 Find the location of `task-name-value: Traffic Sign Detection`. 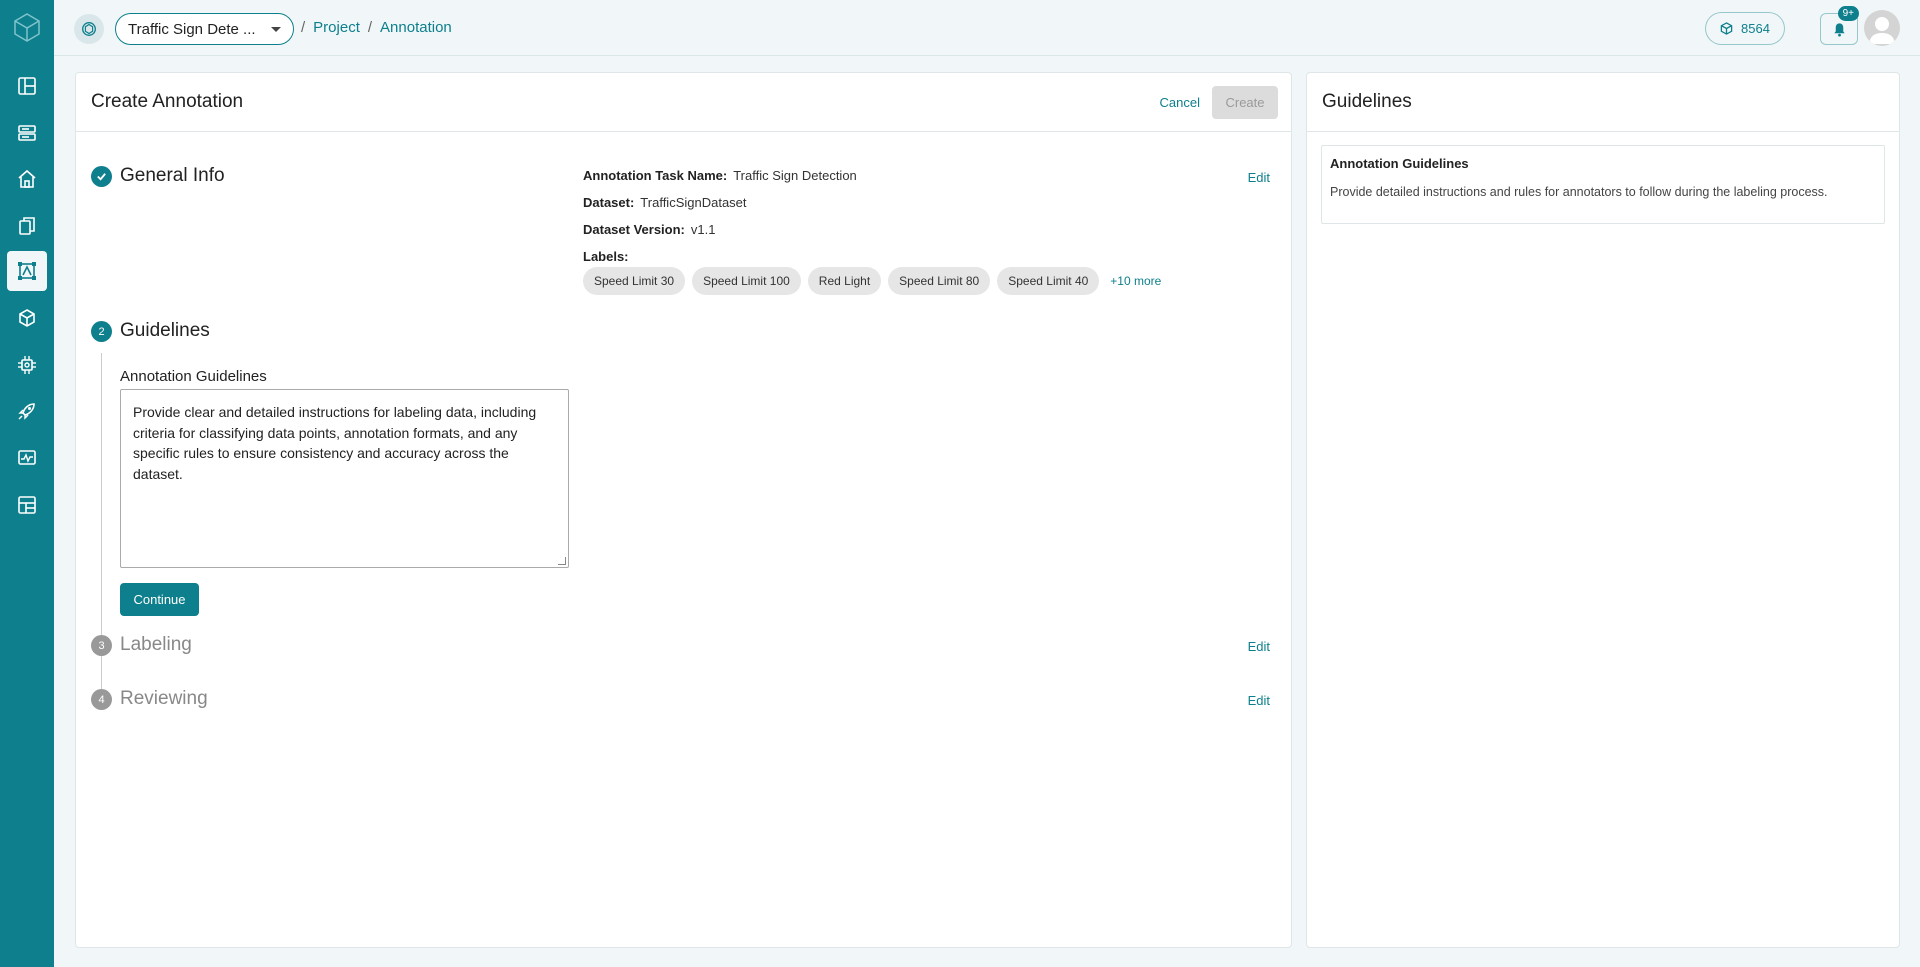

task-name-value: Traffic Sign Detection is located at coordinates (795, 175).